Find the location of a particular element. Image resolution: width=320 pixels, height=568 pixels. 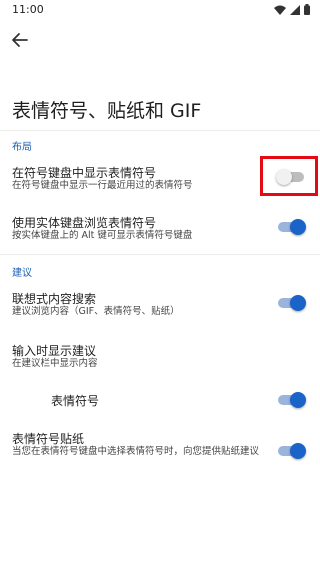

emoji-suggestions-toggle is located at coordinates (292, 400).